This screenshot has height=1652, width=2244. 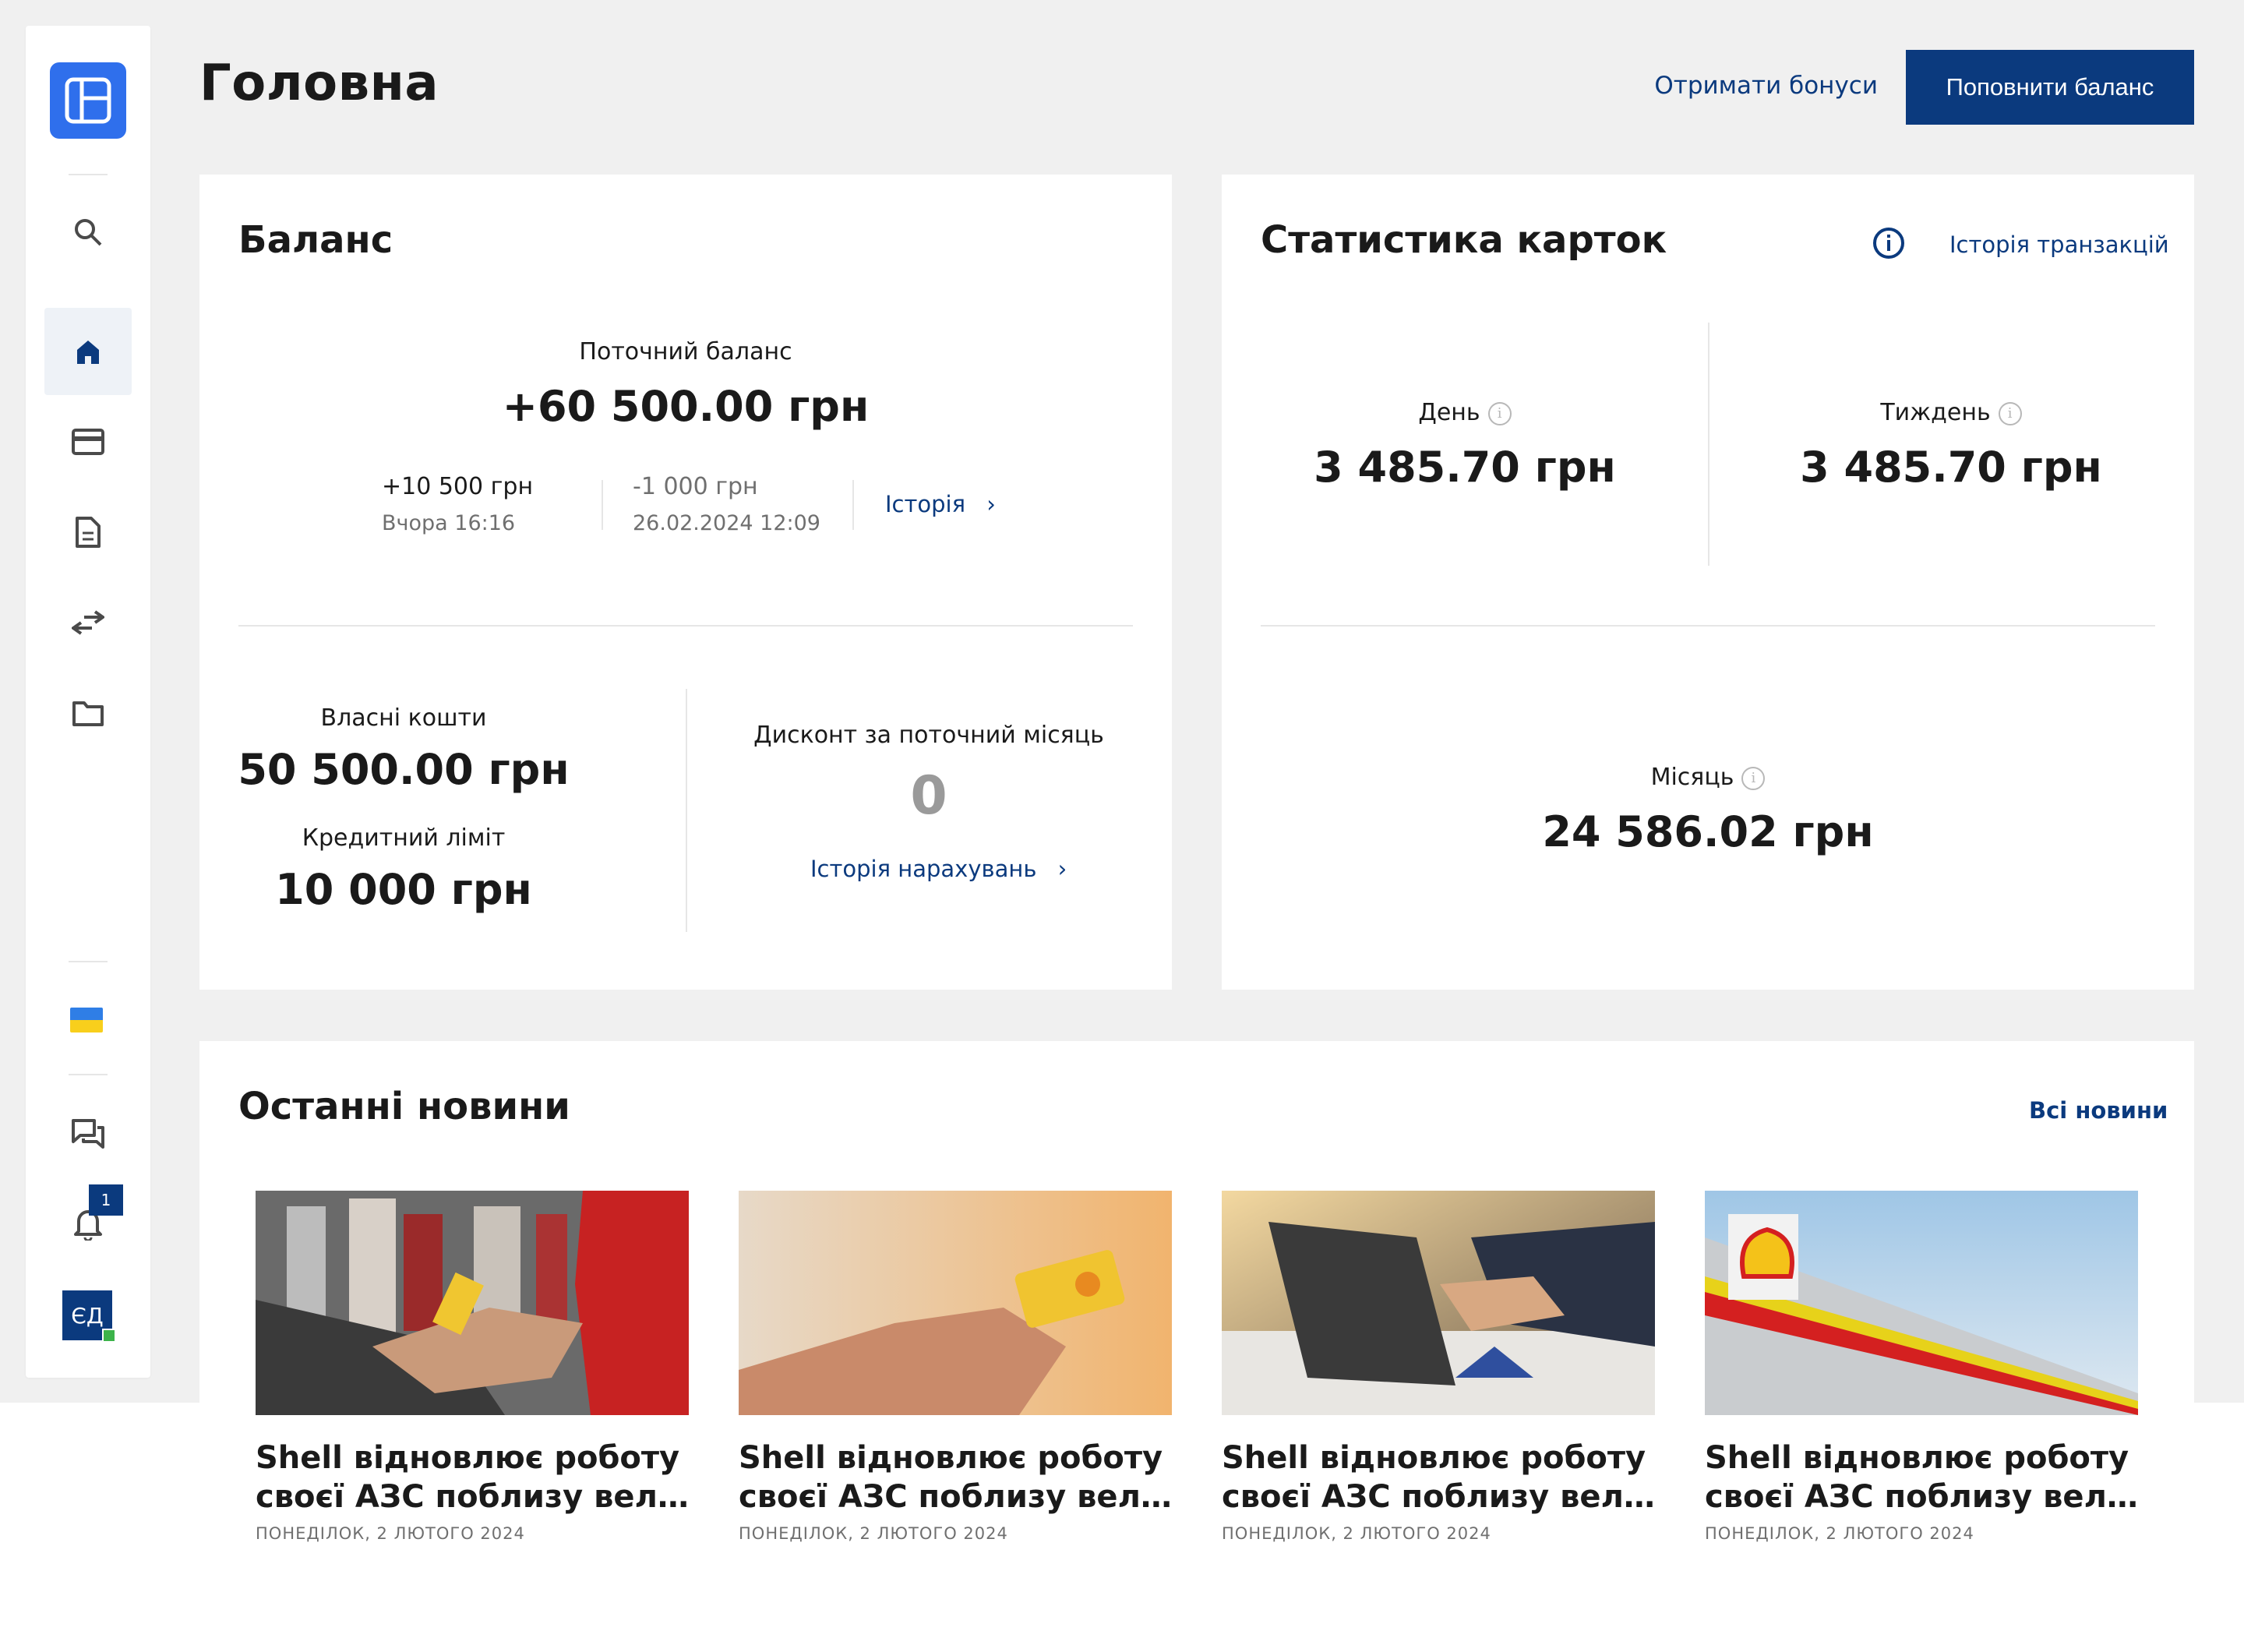 I want to click on month-label-text: Місяць, so click(x=1692, y=778).